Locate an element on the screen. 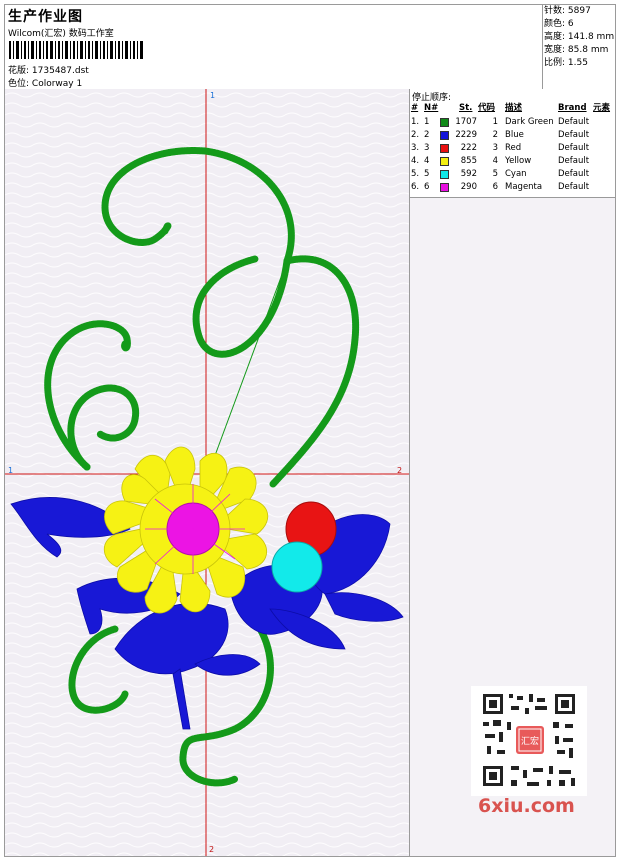  watermark: 6xiu.com is located at coordinates (526, 806).